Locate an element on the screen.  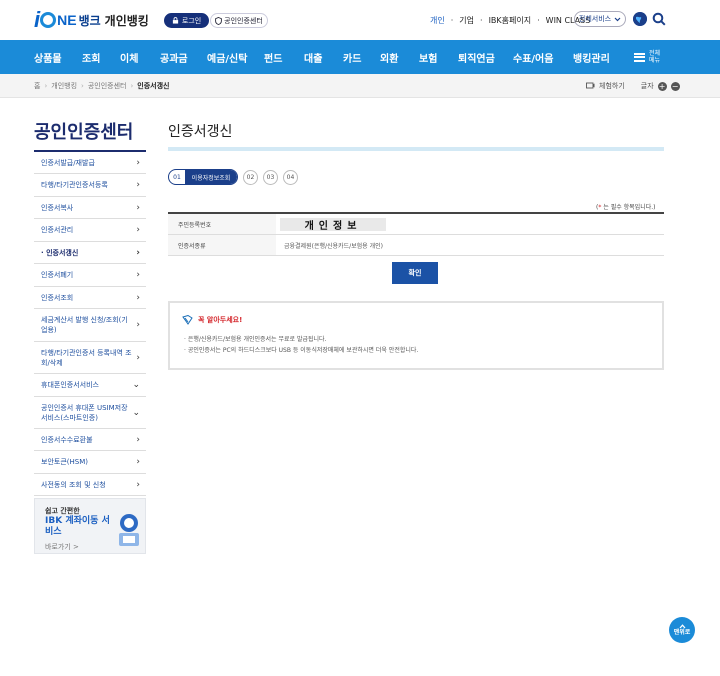
font-decrease-icon: − is located at coordinates (675, 86).